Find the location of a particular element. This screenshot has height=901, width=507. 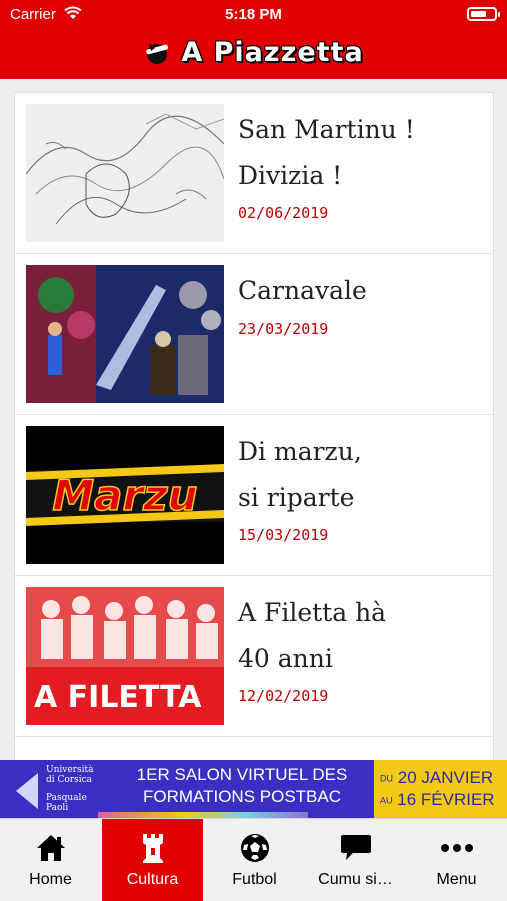

tower-icon is located at coordinates (152, 848).